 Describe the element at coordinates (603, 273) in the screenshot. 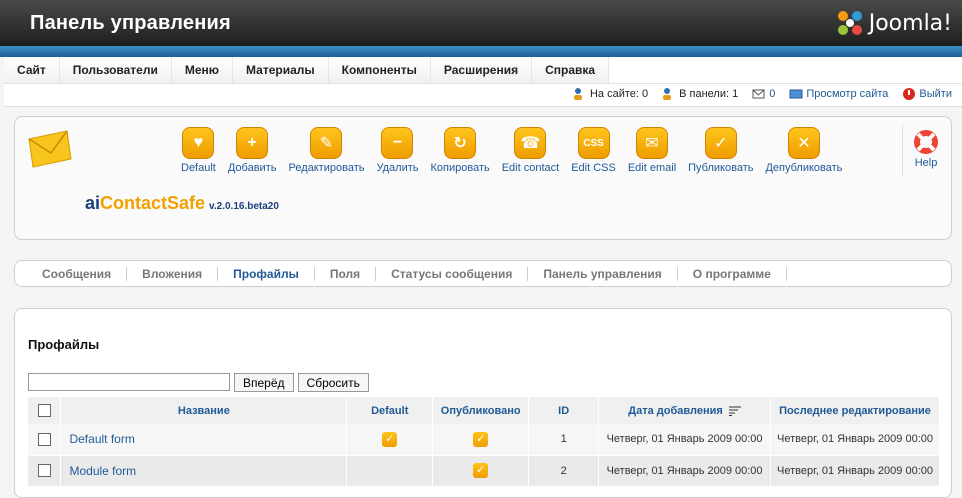

I see `tab-control-panel: Панель управления` at that location.